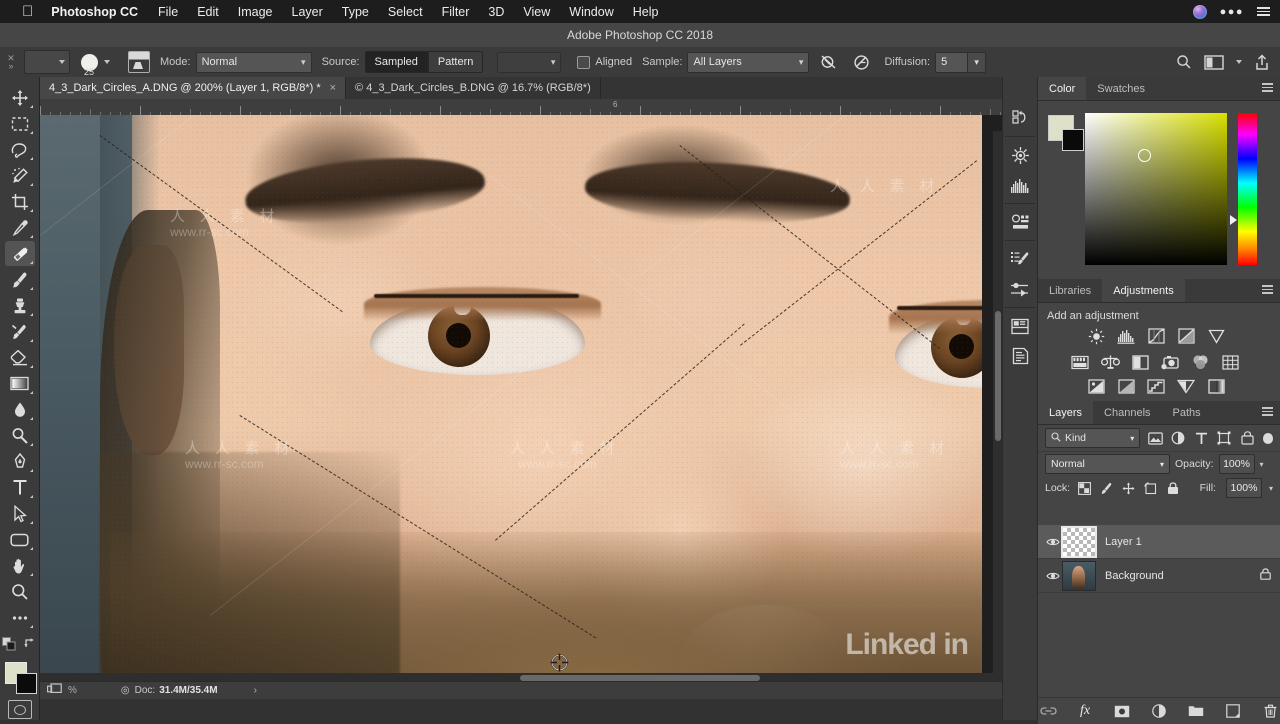  What do you see at coordinates (952, 62) in the screenshot?
I see `diffusion-value: 5` at bounding box center [952, 62].